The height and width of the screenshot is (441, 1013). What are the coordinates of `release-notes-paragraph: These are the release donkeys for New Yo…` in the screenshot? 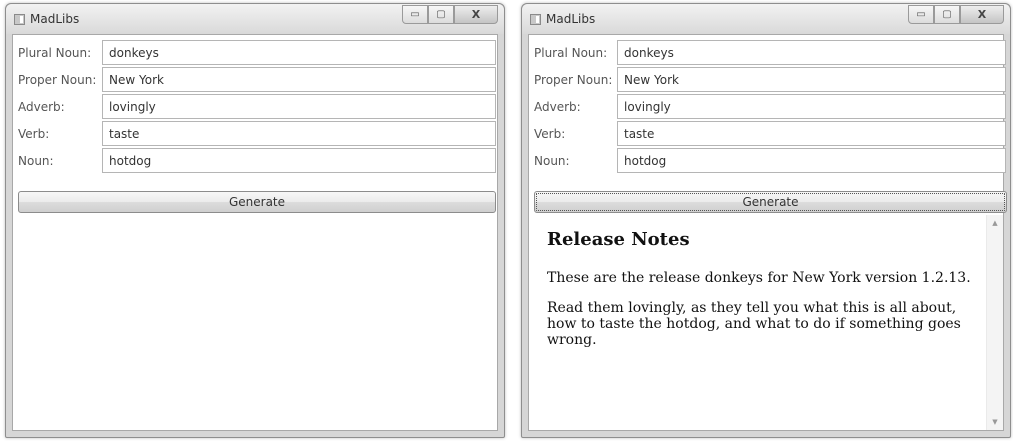 It's located at (759, 278).